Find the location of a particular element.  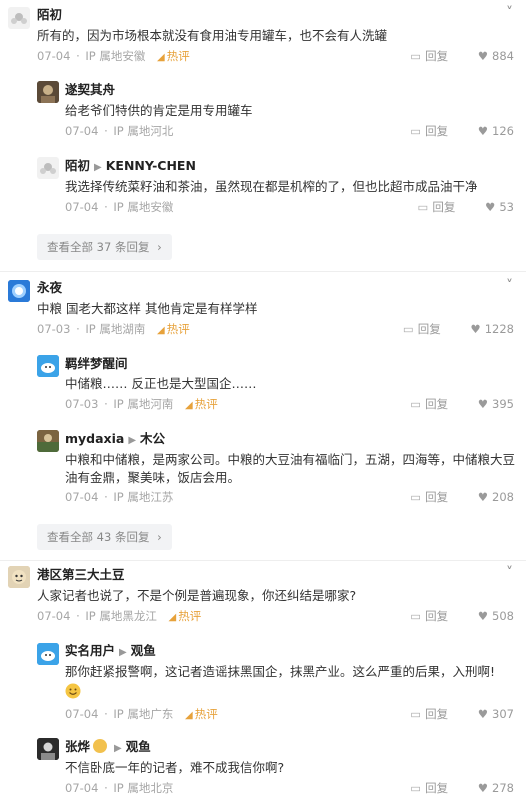

reply-meta: 07-04 · IP 属地安徽 is located at coordinates (119, 207).